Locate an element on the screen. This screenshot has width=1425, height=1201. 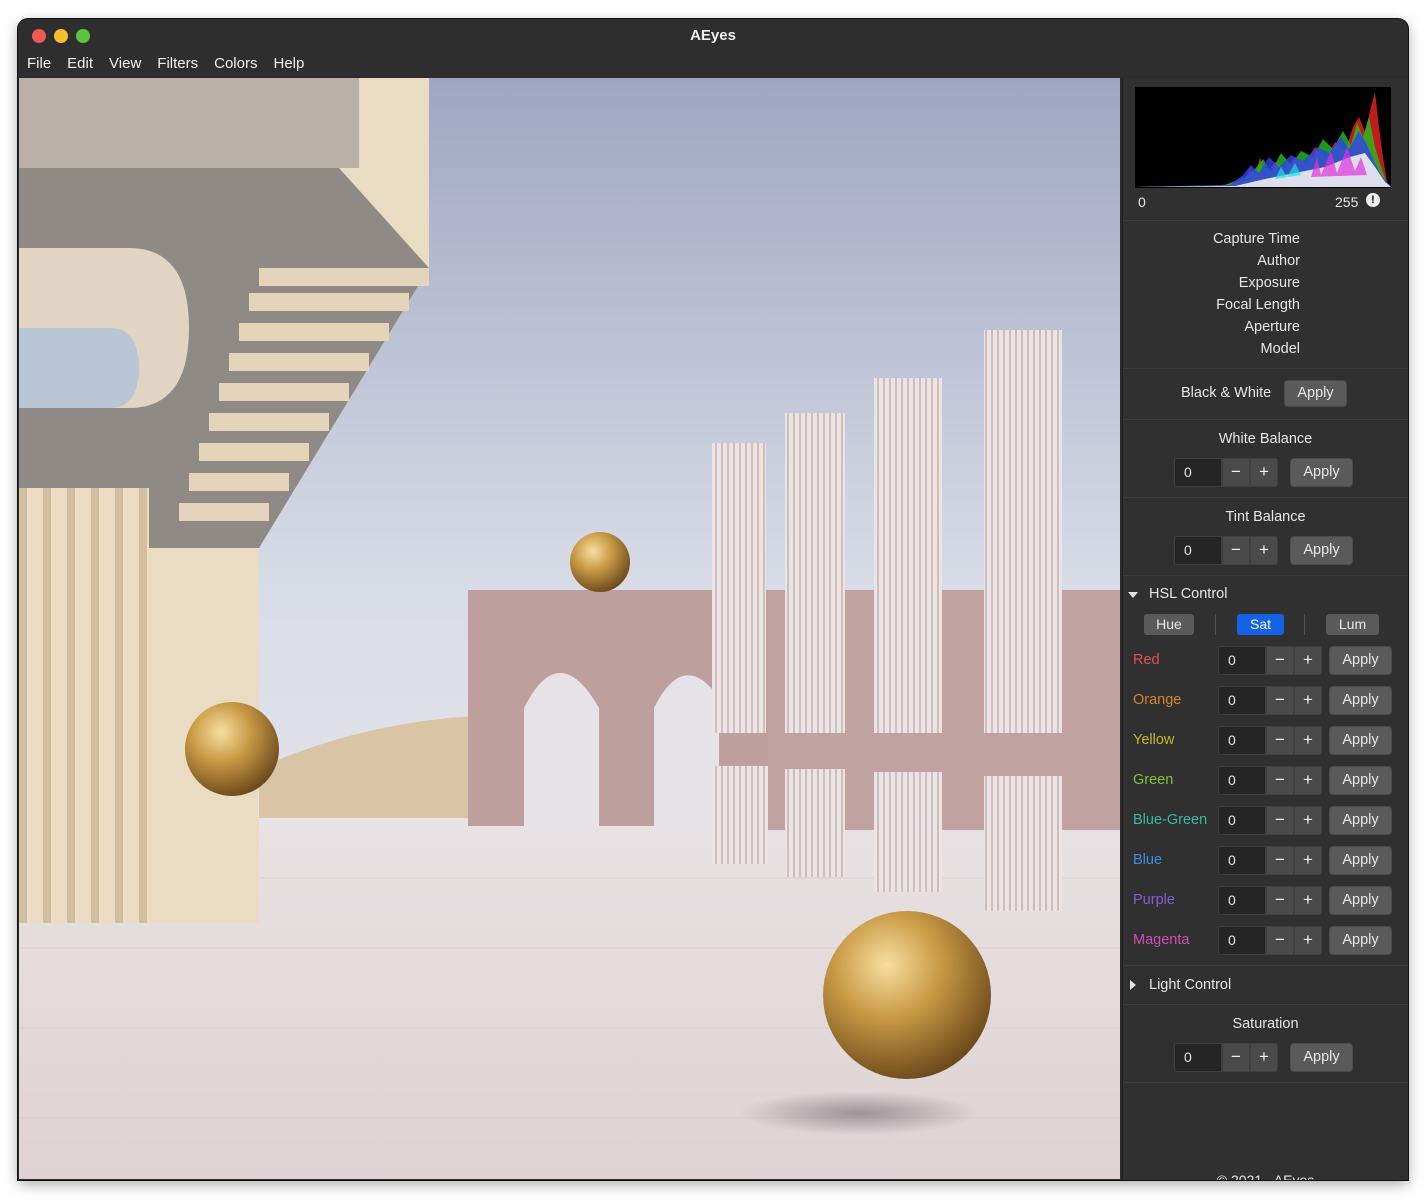
hsl-stepper-yellow: 0− + is located at coordinates (1270, 740).